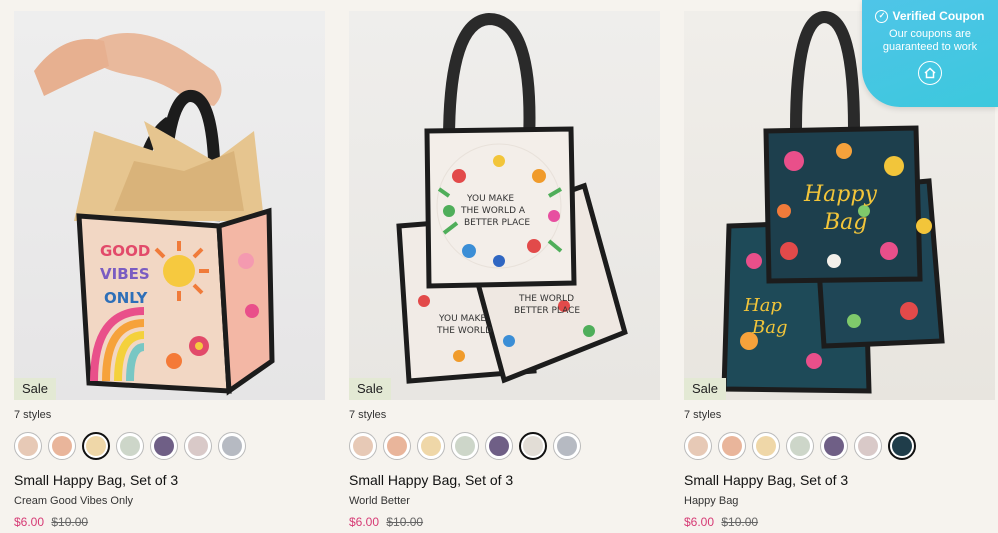 The width and height of the screenshot is (998, 533). I want to click on product-variant: Cream Good Vibes Only, so click(74, 501).